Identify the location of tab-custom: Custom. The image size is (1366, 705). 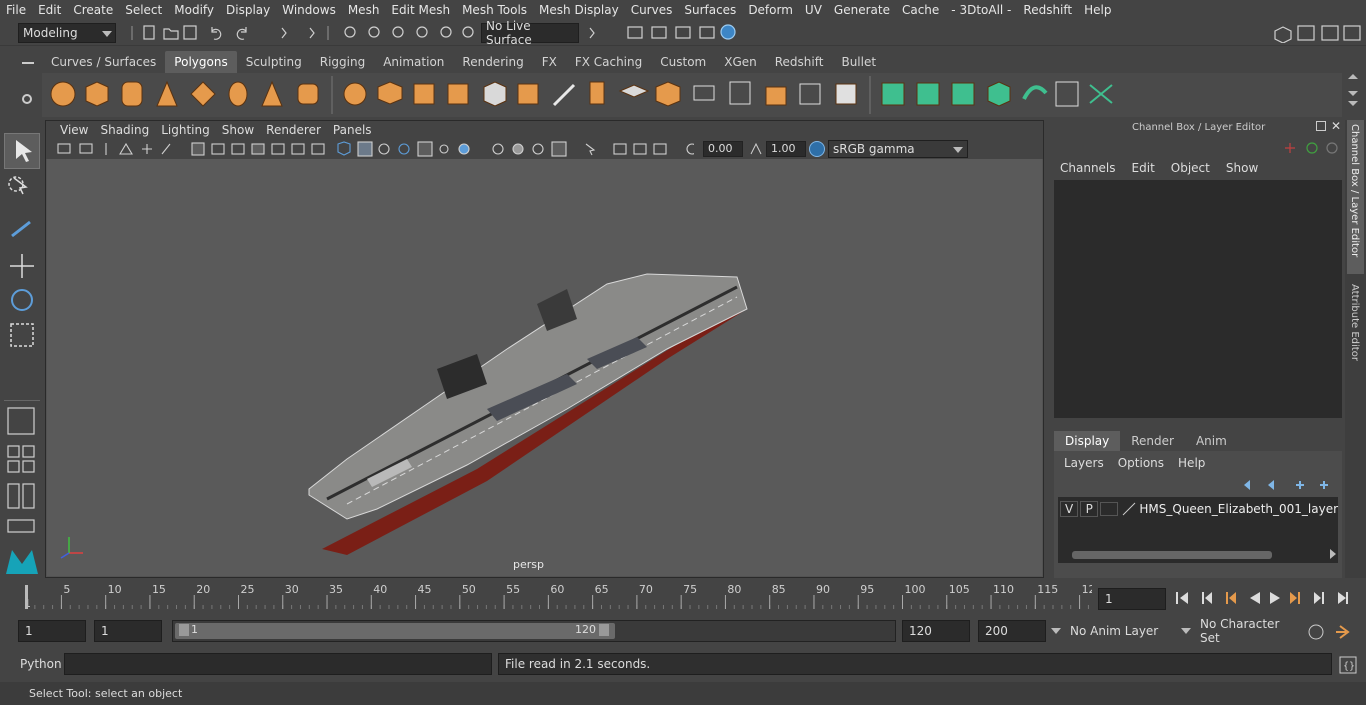
(683, 62).